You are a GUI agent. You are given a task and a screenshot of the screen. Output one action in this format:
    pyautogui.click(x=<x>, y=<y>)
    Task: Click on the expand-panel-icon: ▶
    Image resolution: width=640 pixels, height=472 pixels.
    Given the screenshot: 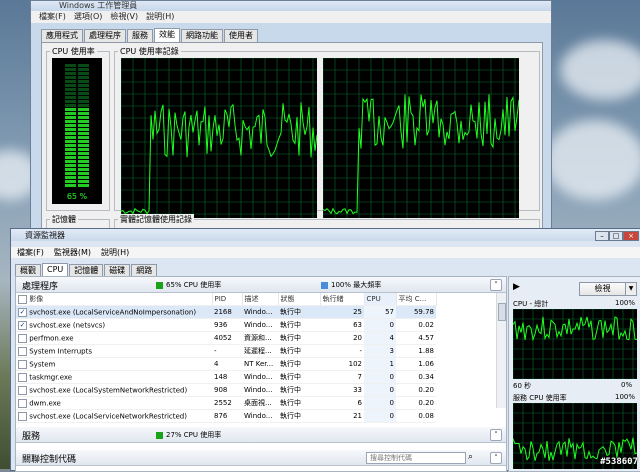 What is the action you would take?
    pyautogui.click(x=516, y=287)
    